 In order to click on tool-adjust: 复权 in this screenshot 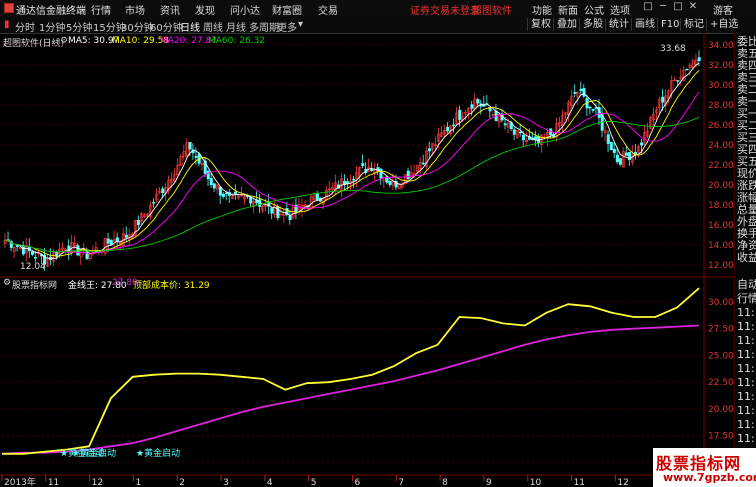, I will do `click(540, 24)`.